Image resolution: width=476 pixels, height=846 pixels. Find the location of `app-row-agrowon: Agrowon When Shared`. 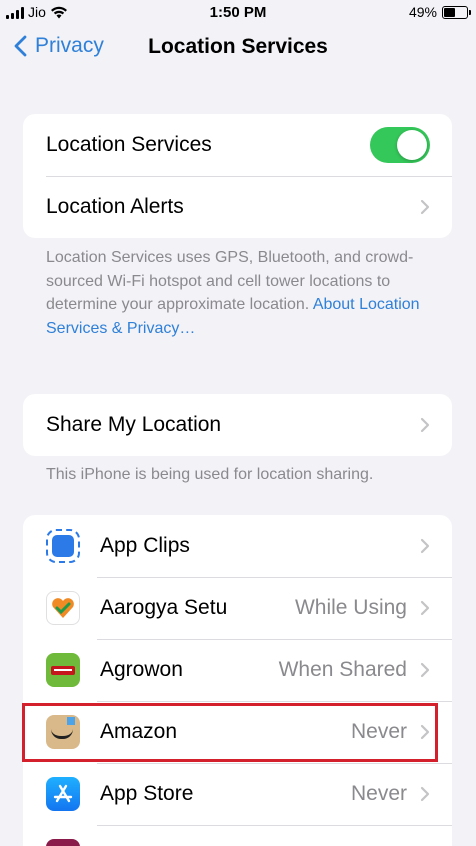

app-row-agrowon: Agrowon When Shared is located at coordinates (237, 670).